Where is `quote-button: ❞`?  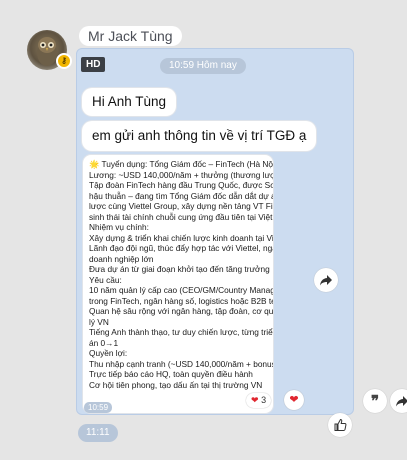
quote-button: ❞ is located at coordinates (375, 401).